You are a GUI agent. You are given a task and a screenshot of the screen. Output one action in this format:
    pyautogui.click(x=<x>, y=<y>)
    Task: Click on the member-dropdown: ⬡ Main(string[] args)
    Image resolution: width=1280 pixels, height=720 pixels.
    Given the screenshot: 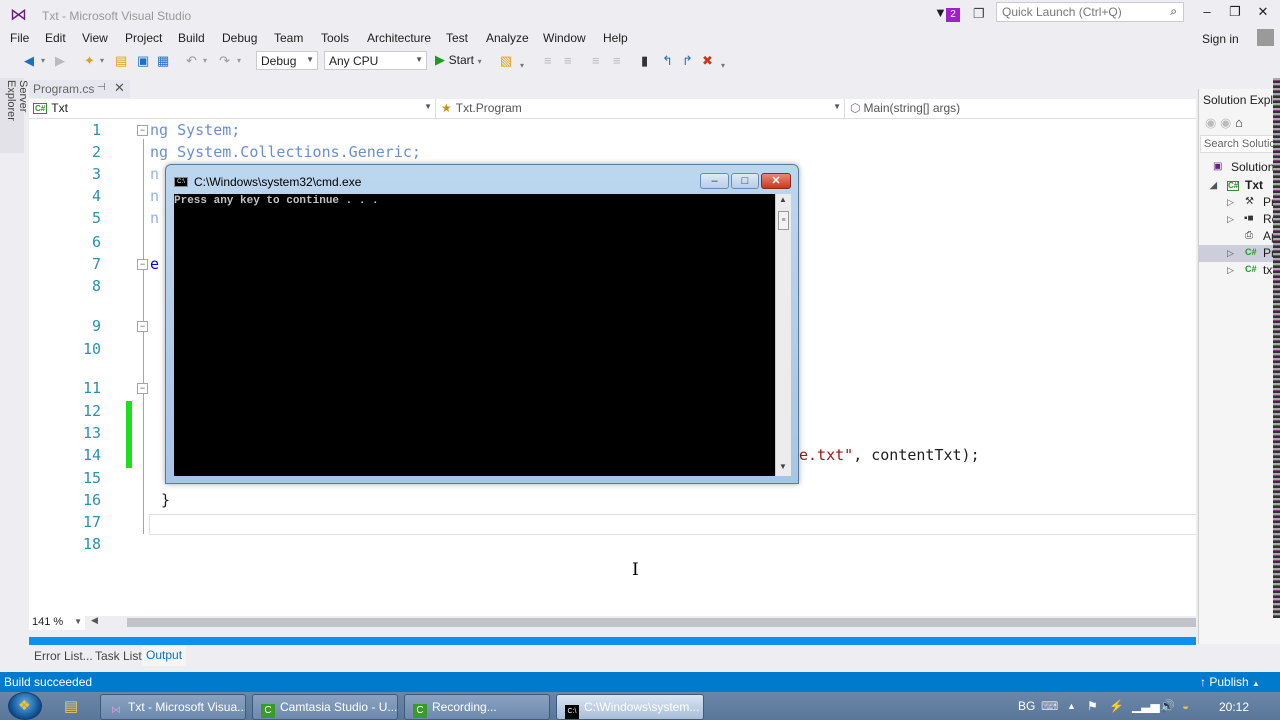 What is the action you would take?
    pyautogui.click(x=1021, y=108)
    